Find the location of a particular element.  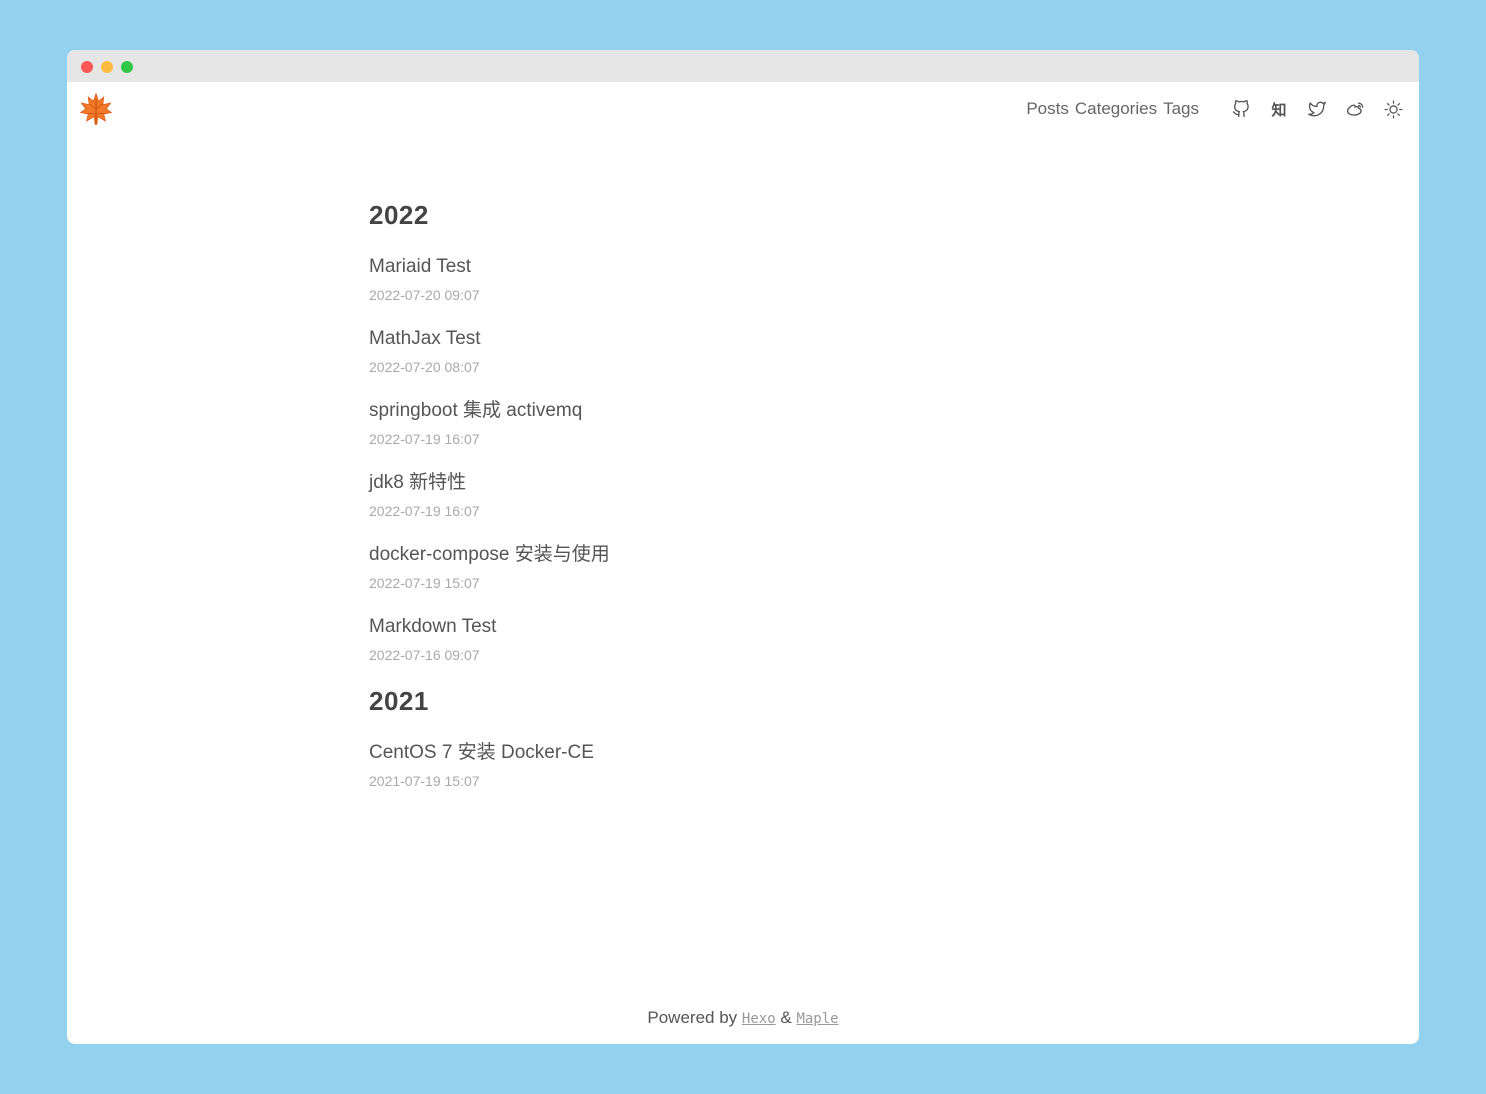

footer-powered-by-text: Powered by is located at coordinates (692, 1017).